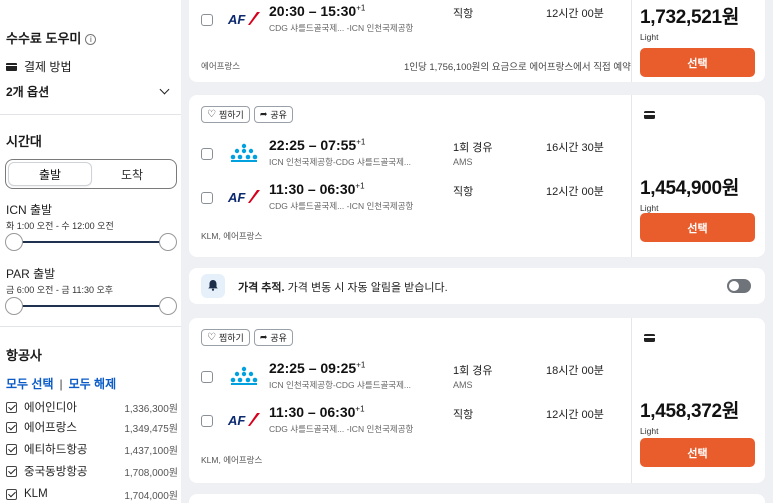 Image resolution: width=773 pixels, height=503 pixels. Describe the element at coordinates (132, 174) in the screenshot. I see `toggle-arrive: 도착` at that location.